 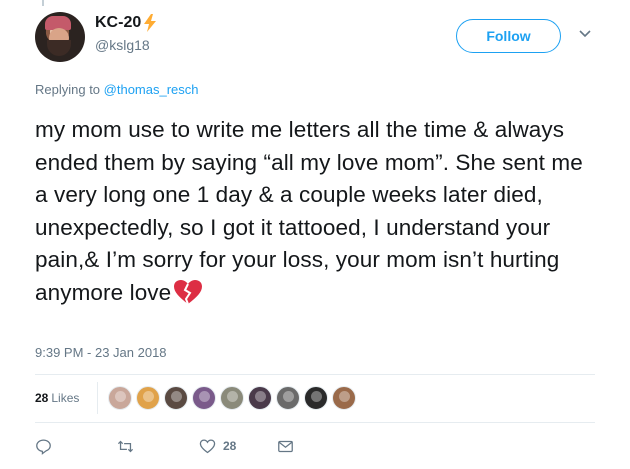 I want to click on display-name-text: KC-20, so click(x=118, y=23).